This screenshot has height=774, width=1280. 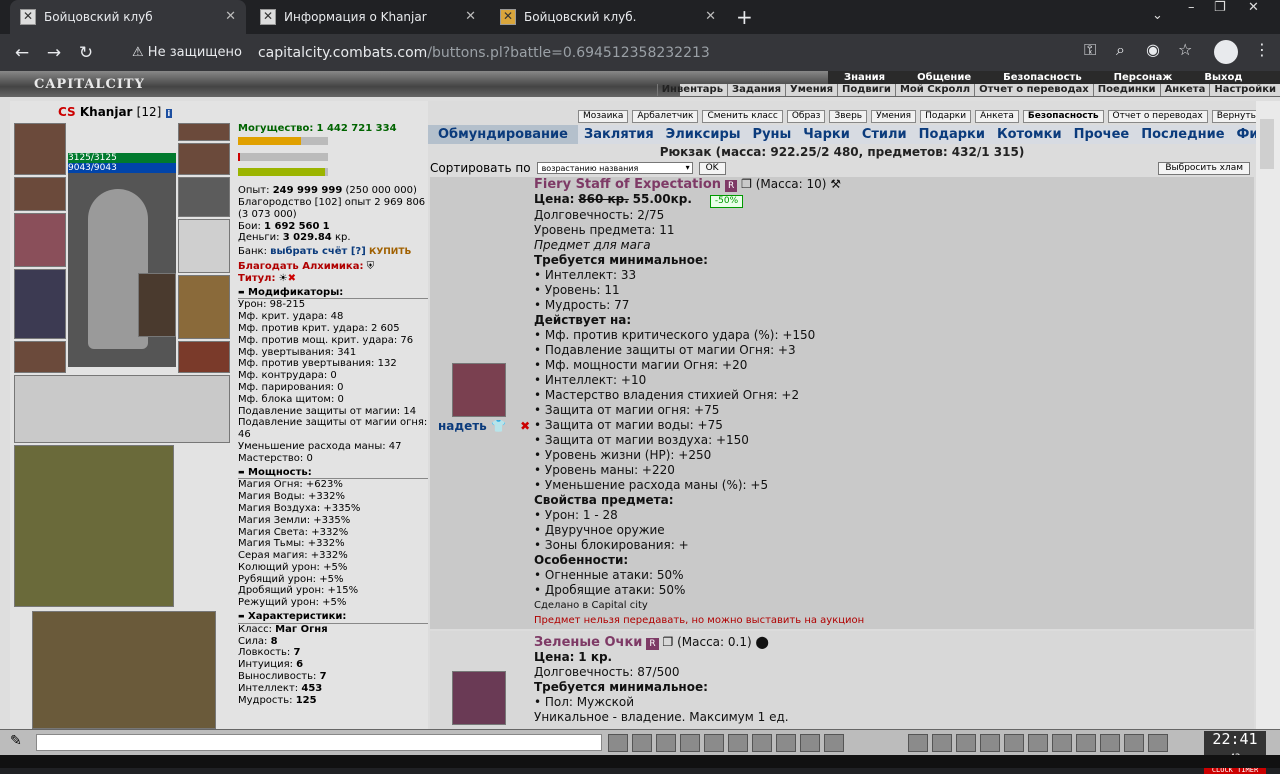 What do you see at coordinates (756, 90) in the screenshot?
I see `submenu-quests: Задания` at bounding box center [756, 90].